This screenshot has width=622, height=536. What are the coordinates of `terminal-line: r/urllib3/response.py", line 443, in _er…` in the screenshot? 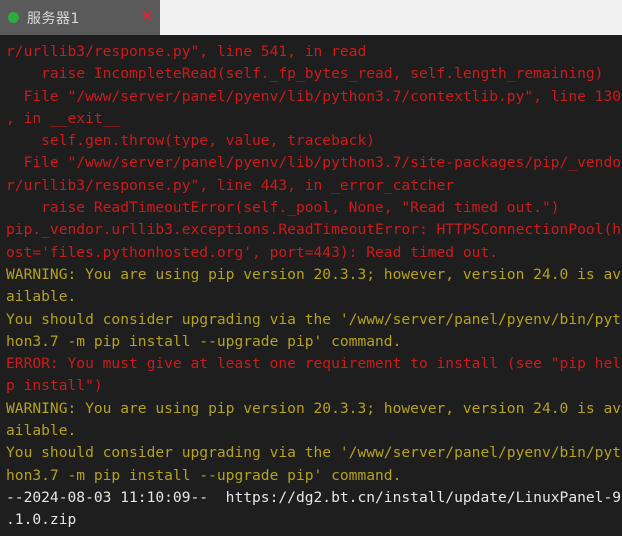 It's located at (230, 185).